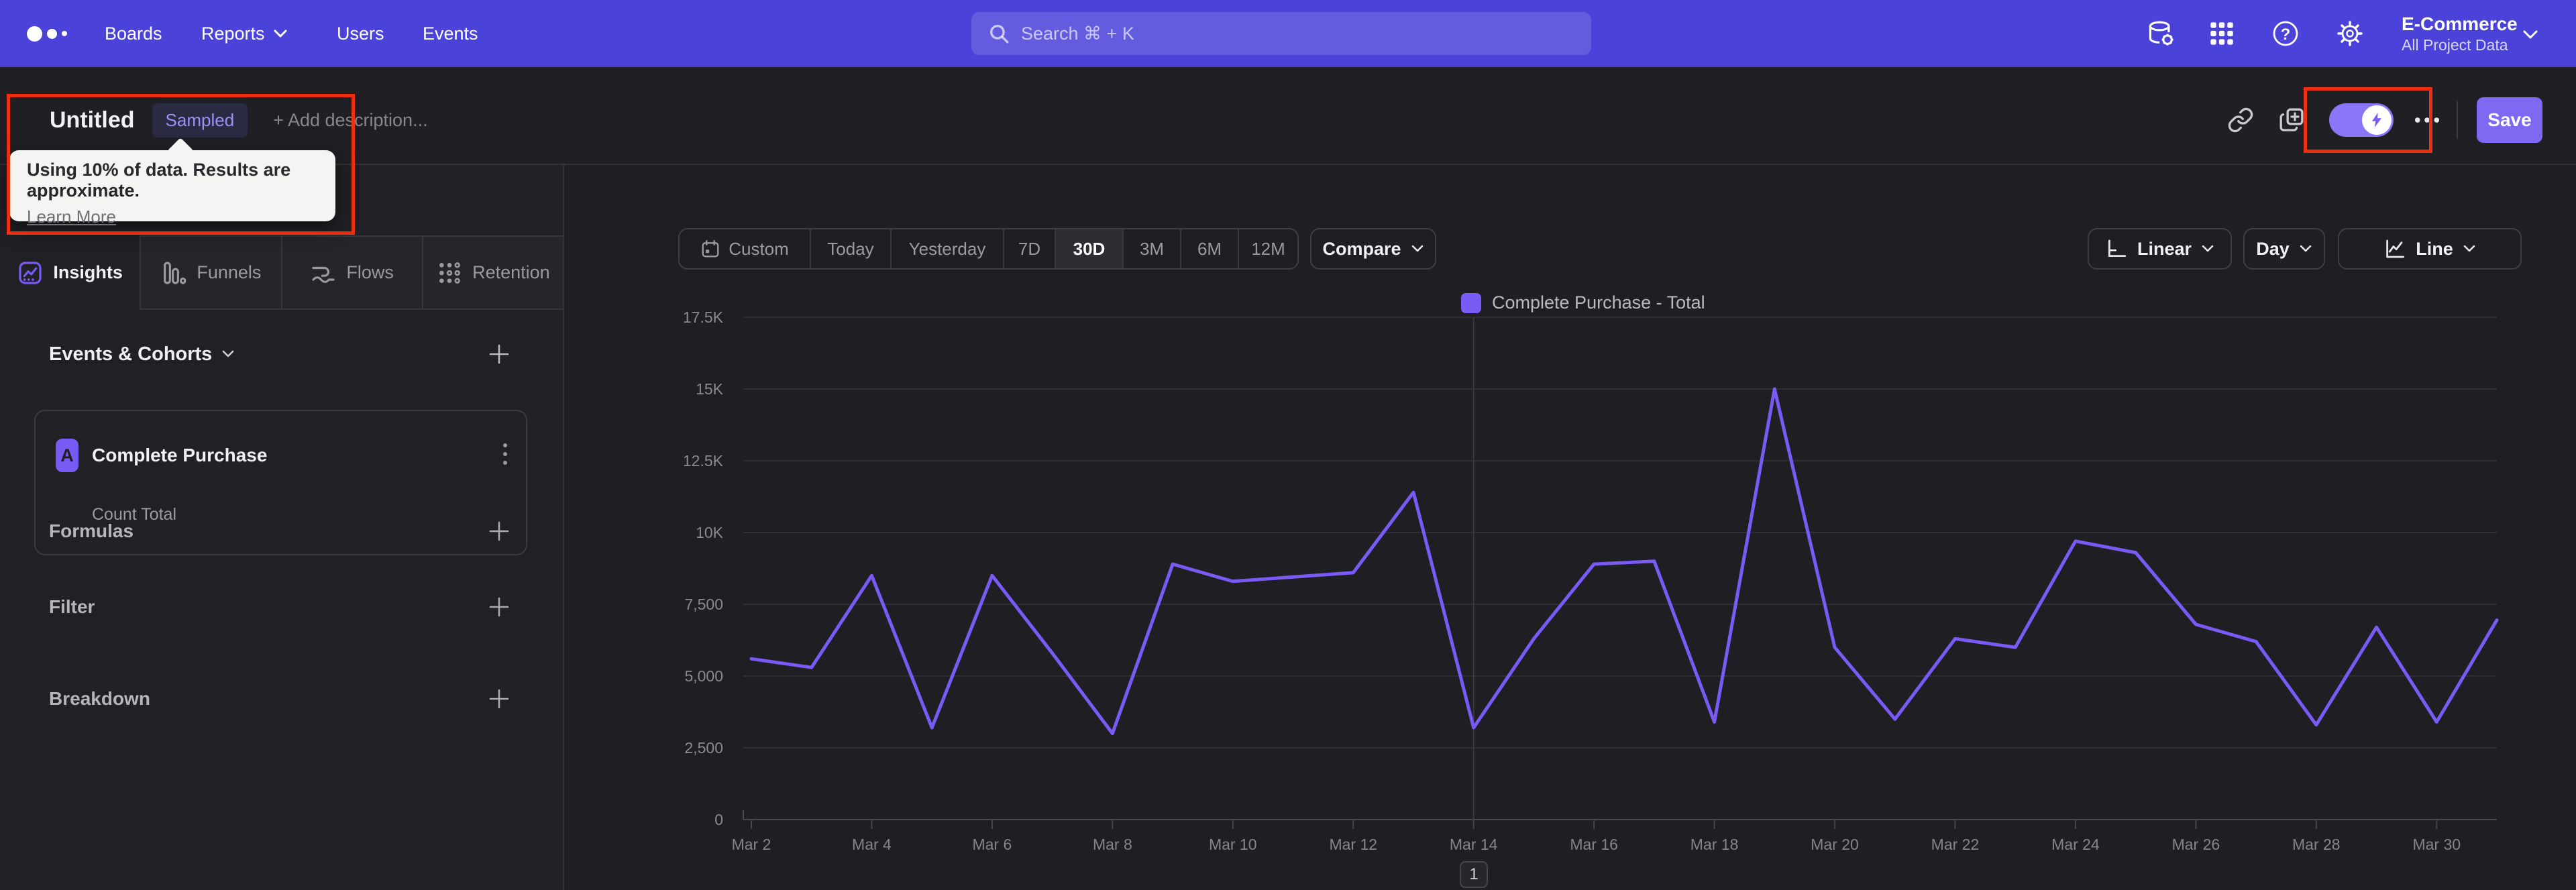  I want to click on range-label: 3M, so click(1152, 248).